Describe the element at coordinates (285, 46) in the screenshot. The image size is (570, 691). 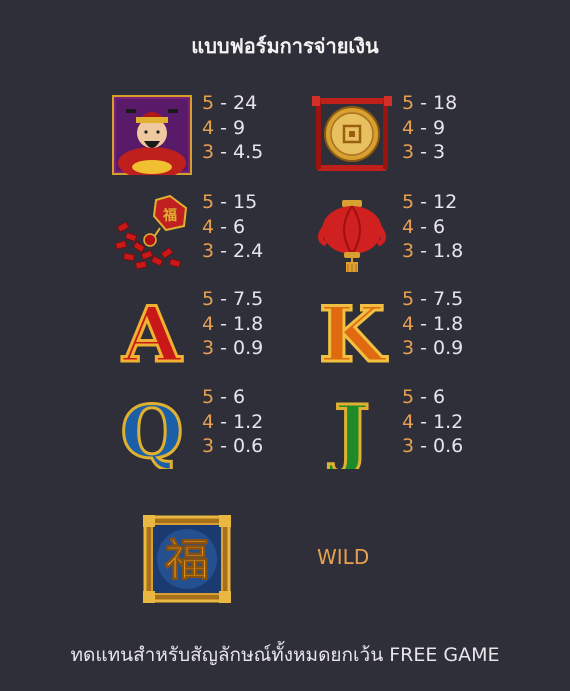
I see `paytable-title: แบบฟอร์มการจ่ายเงิน` at that location.